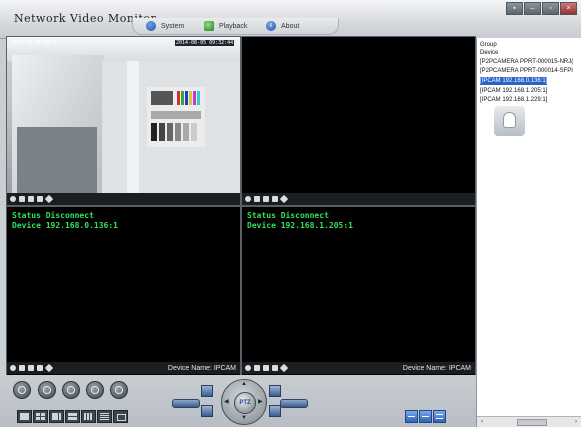  I want to click on play-icon, so click(22, 390).